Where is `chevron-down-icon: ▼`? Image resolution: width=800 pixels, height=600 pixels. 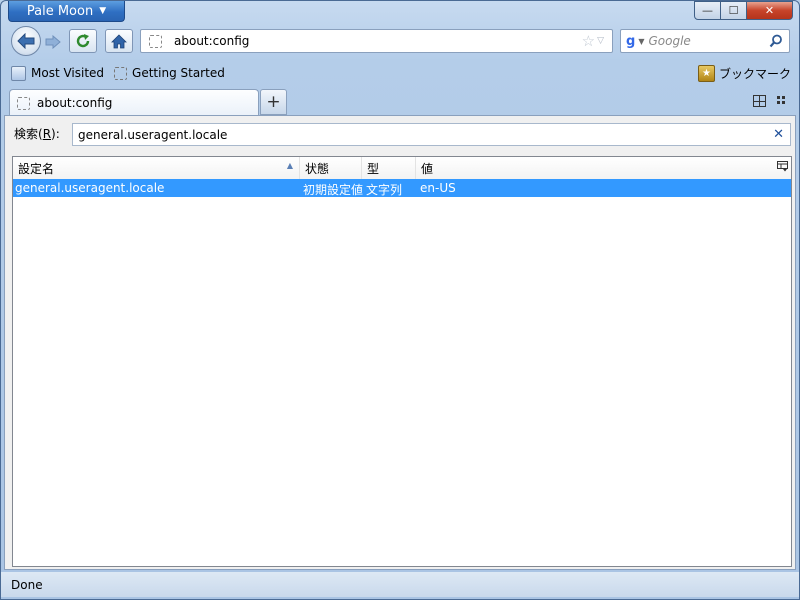
chevron-down-icon: ▼ is located at coordinates (103, 11).